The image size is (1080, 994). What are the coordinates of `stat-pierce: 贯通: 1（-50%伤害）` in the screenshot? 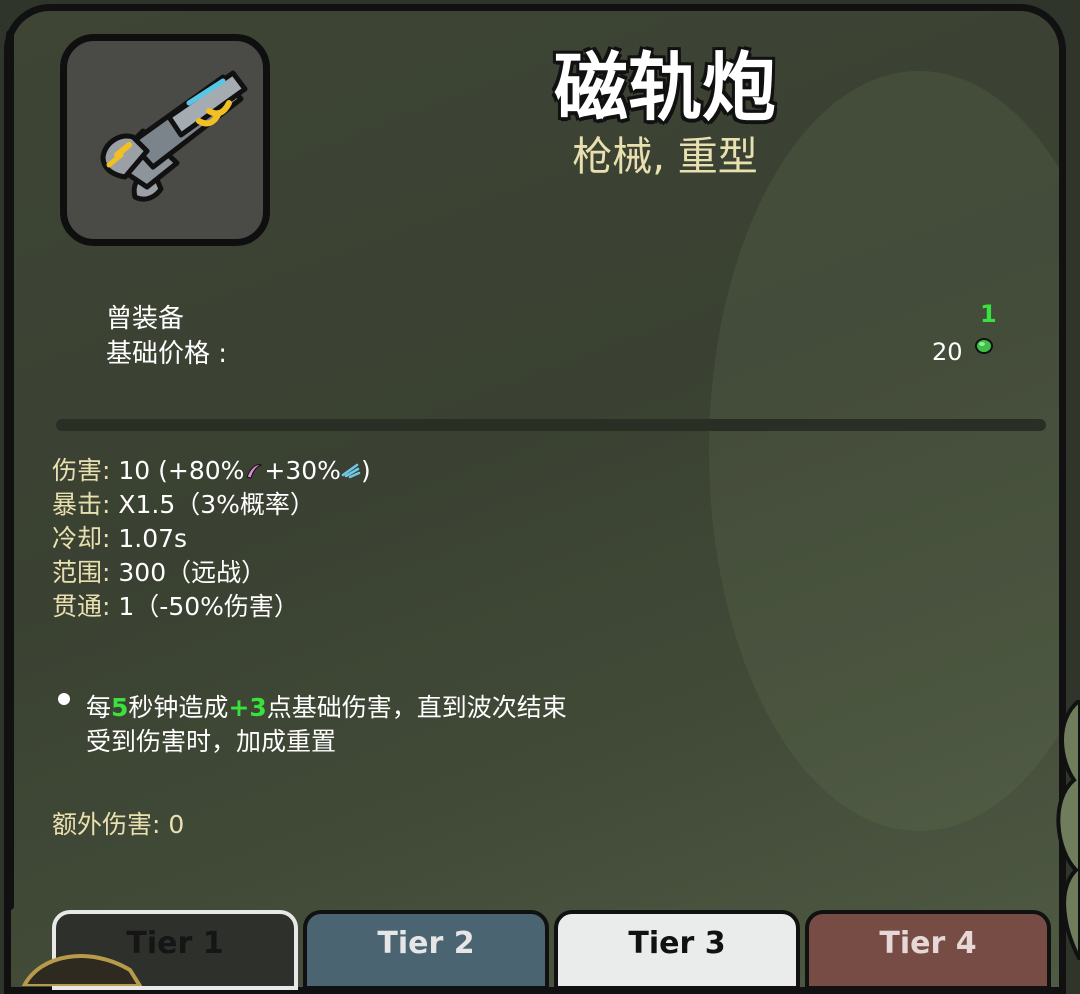 It's located at (175, 605).